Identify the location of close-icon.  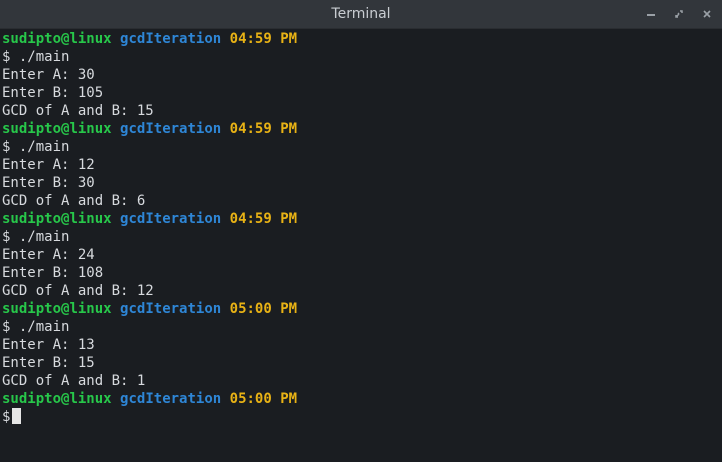
(707, 14).